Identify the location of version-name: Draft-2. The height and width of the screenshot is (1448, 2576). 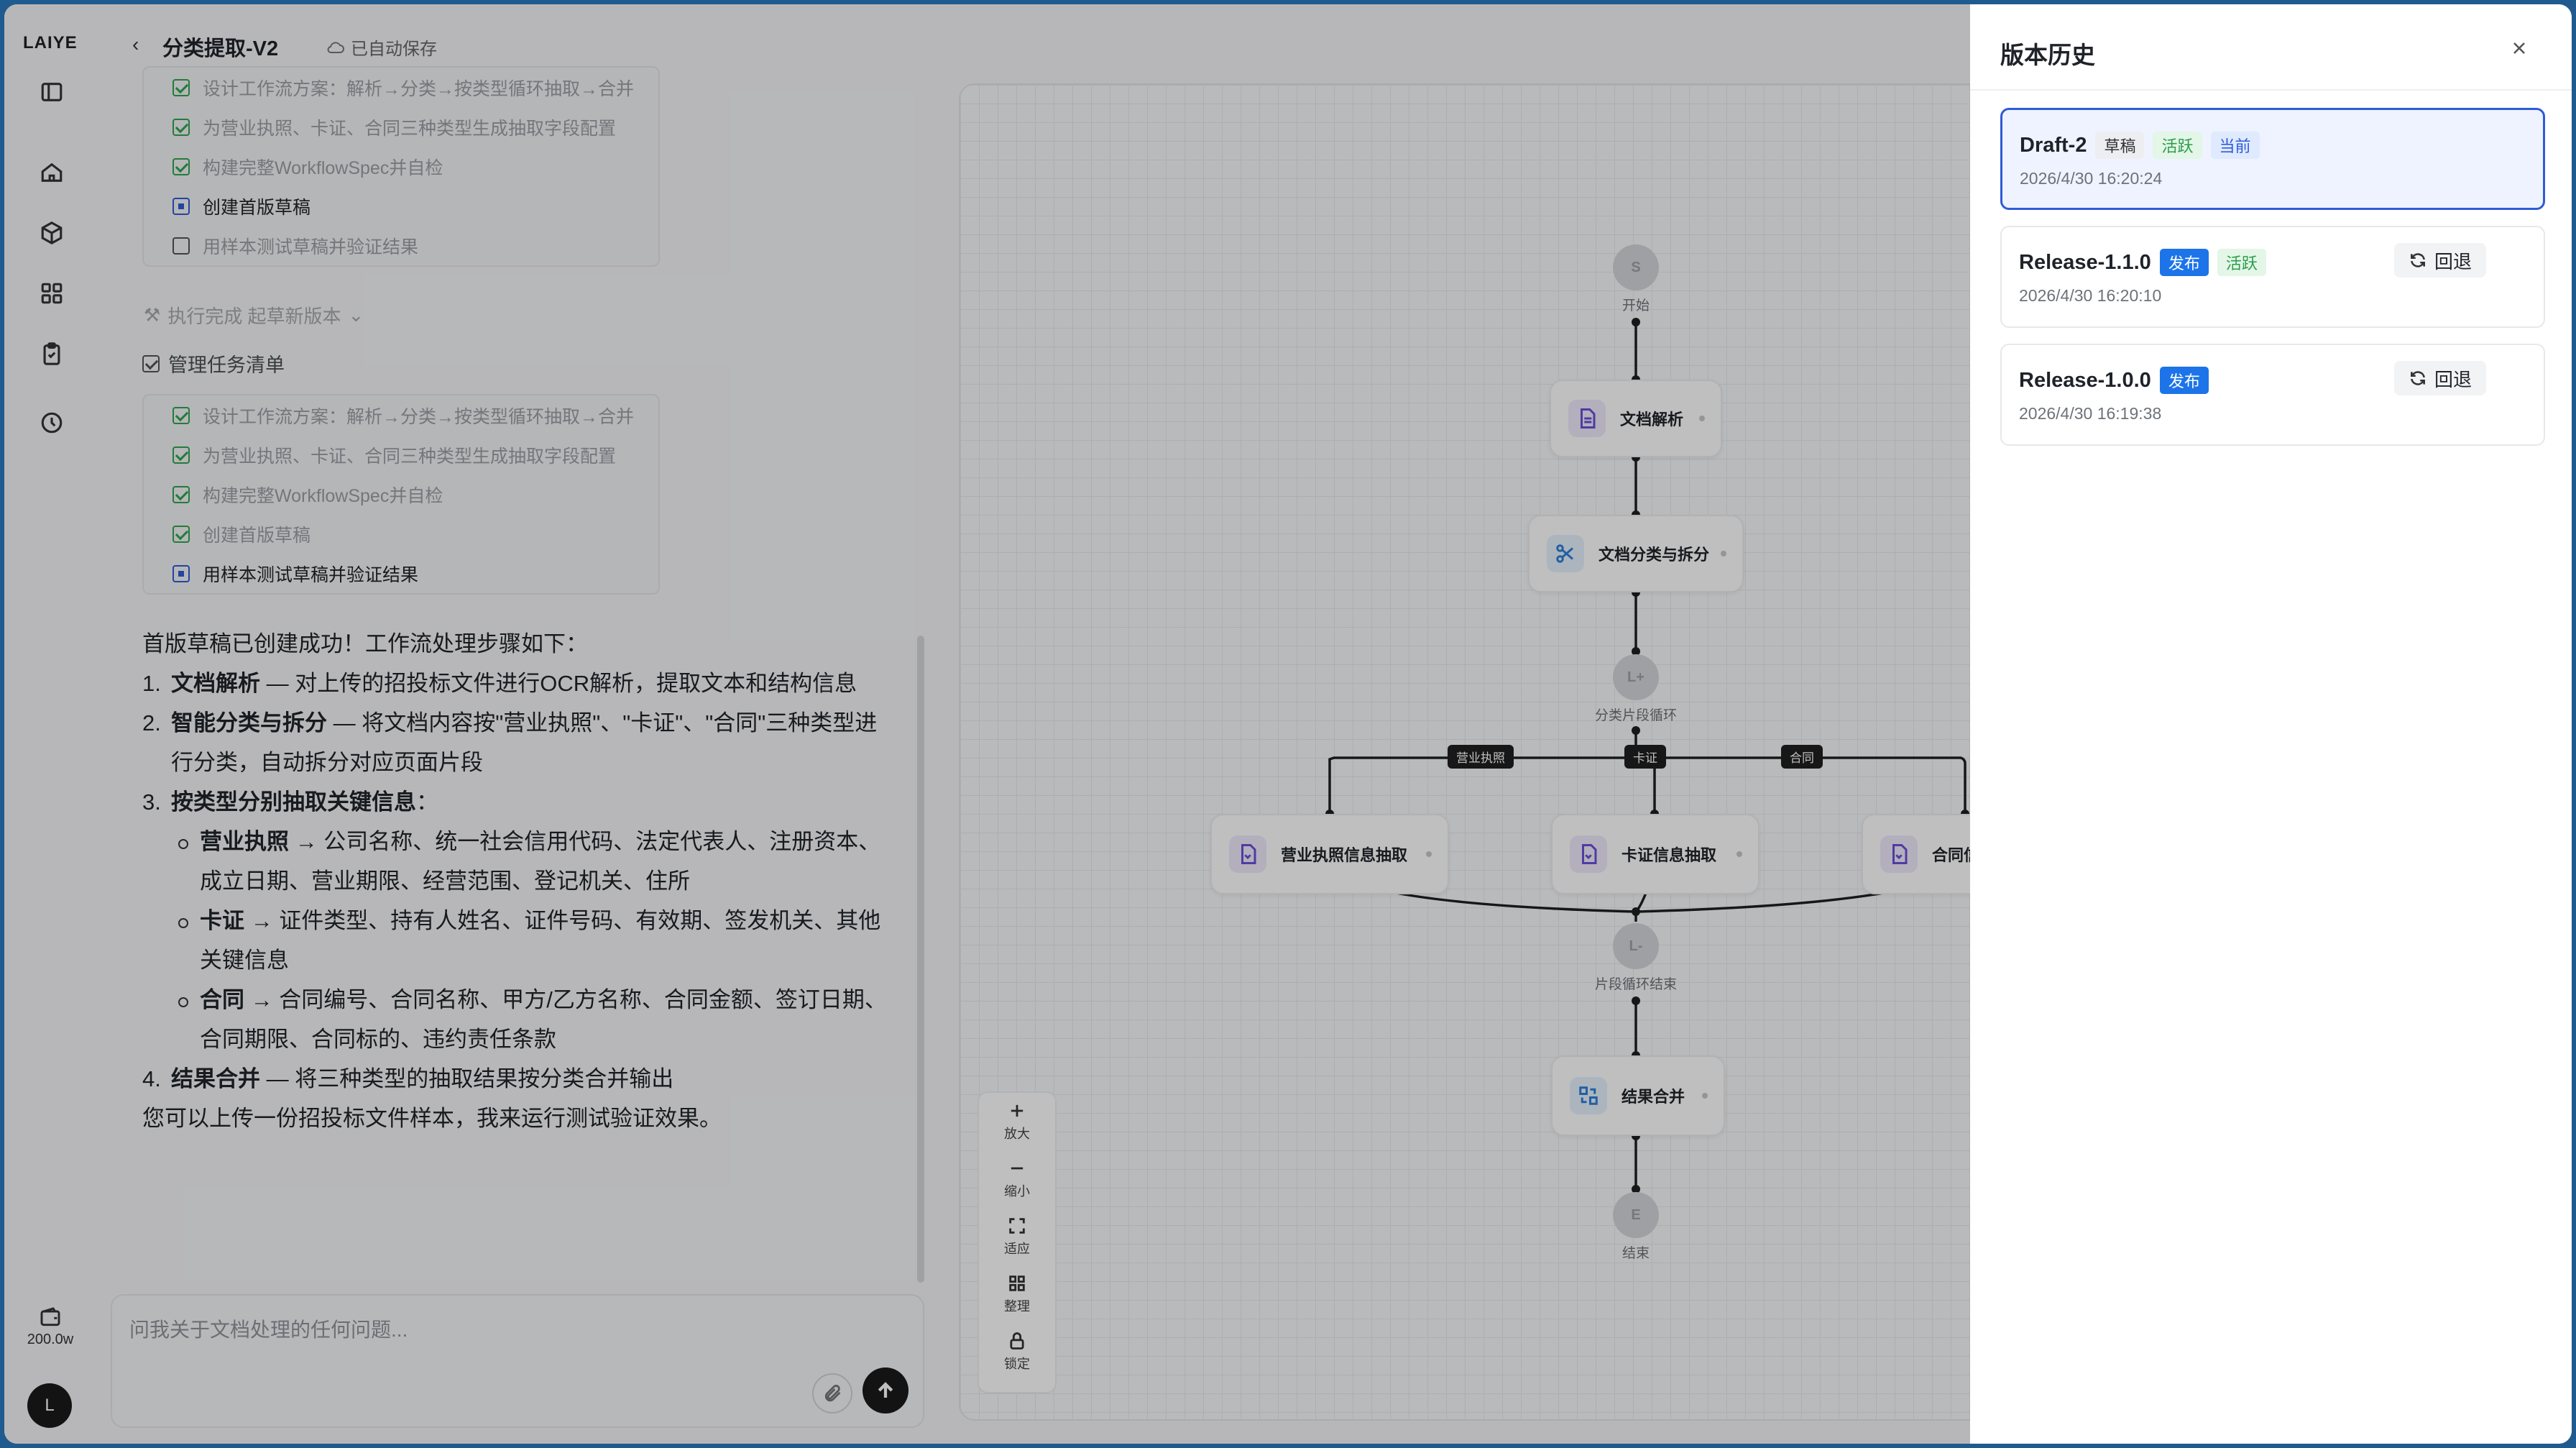
(2053, 145).